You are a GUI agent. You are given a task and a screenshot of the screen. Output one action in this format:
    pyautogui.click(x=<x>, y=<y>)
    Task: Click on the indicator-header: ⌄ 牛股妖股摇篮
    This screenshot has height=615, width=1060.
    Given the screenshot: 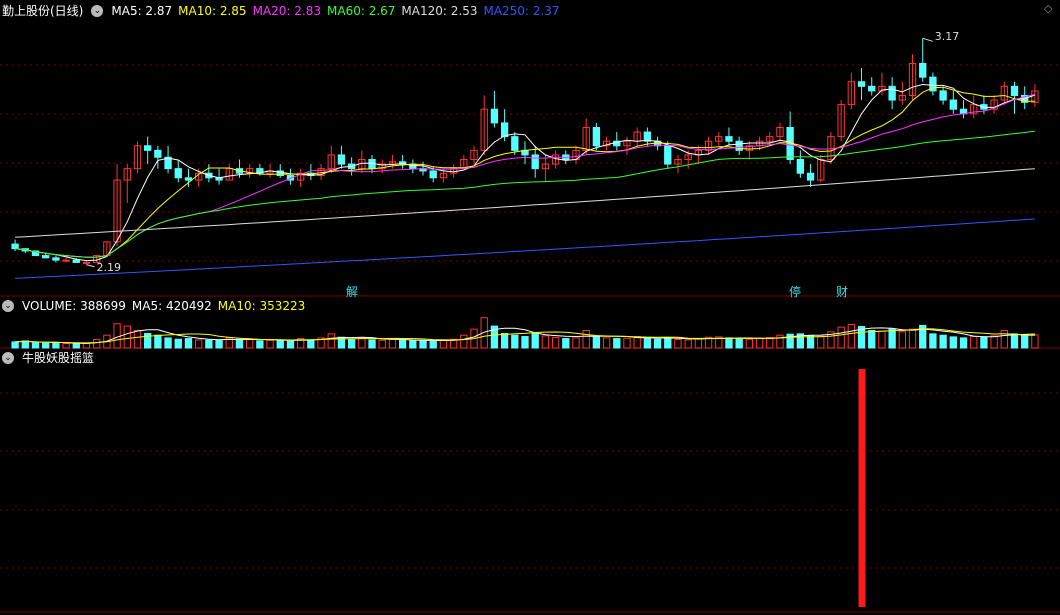 What is the action you would take?
    pyautogui.click(x=47, y=358)
    